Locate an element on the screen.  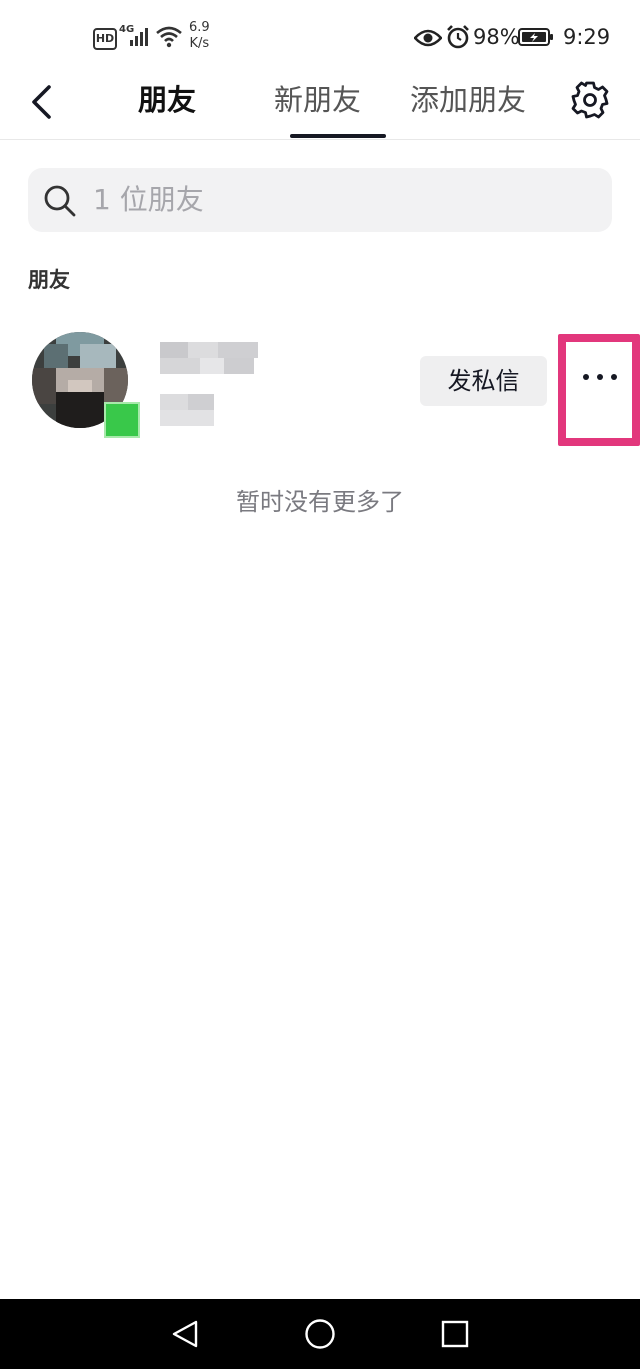
battery-percent: 98% is located at coordinates (496, 37).